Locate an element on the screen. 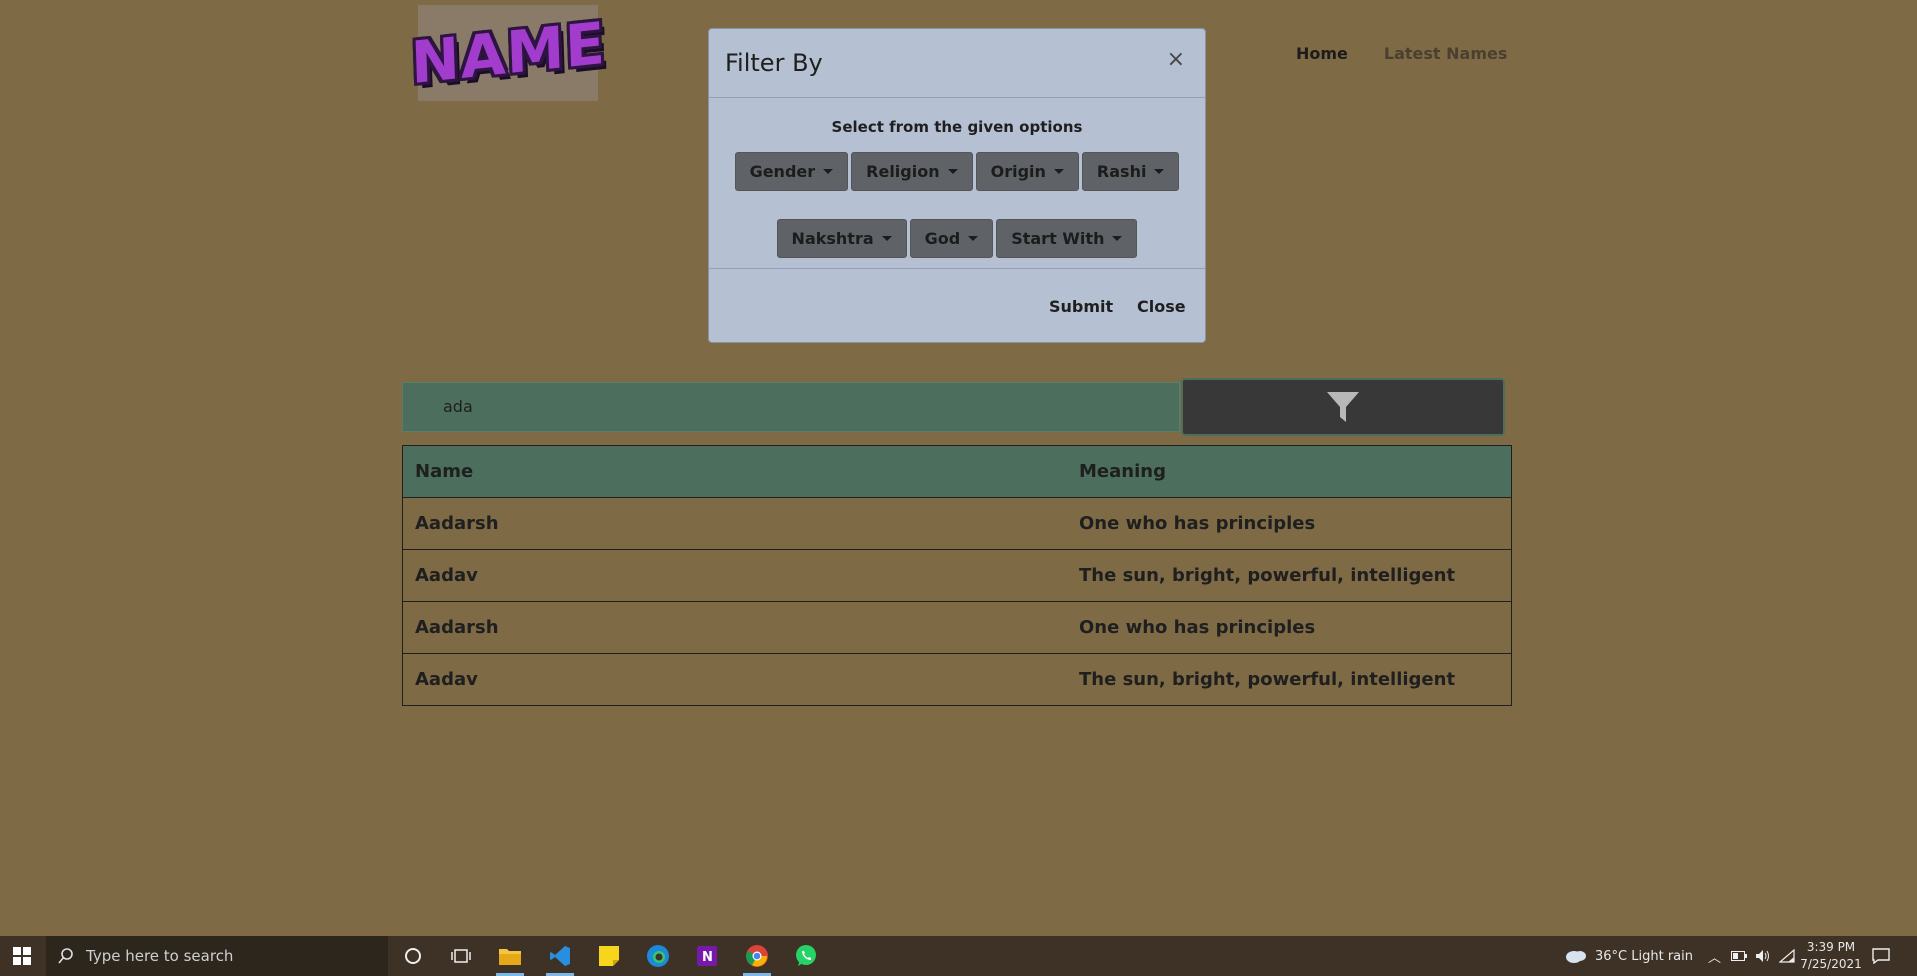 This screenshot has width=1917, height=976. battery-icon is located at coordinates (1739, 956).